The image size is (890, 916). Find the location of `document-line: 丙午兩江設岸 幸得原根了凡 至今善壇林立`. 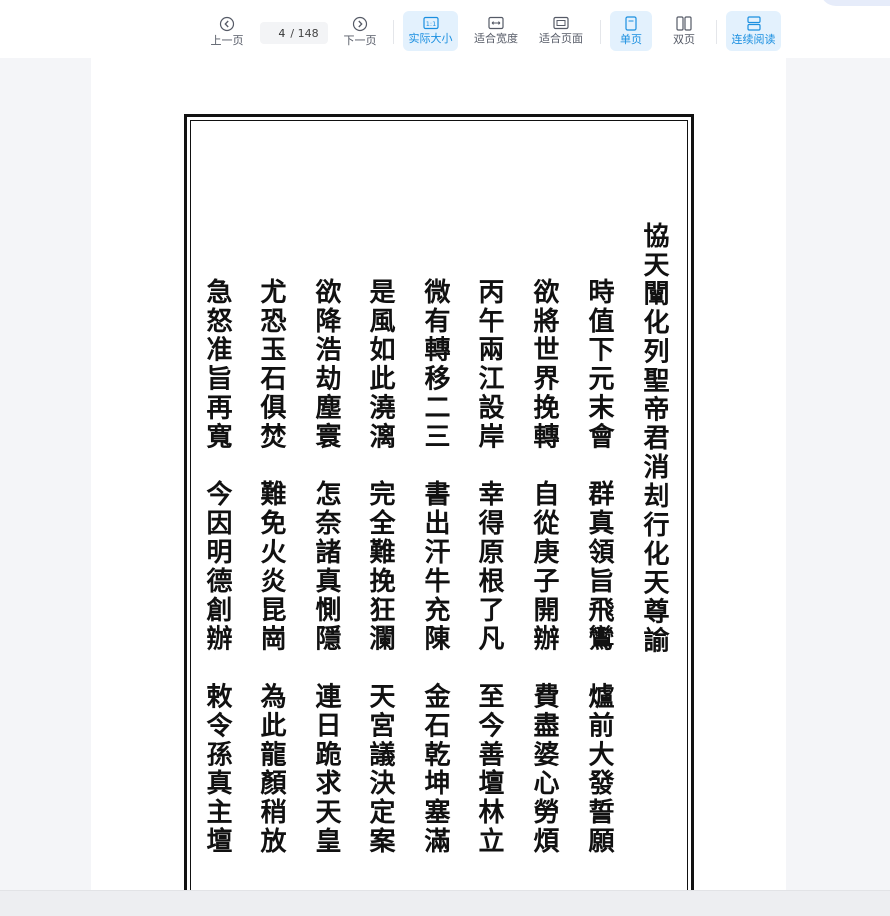

document-line: 丙午兩江設岸 幸得原根了凡 至今善壇林立 is located at coordinates (489, 567).